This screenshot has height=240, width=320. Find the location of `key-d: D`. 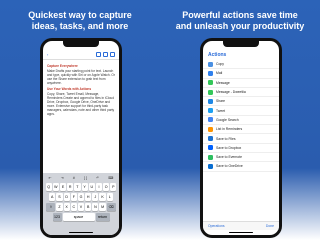

key-d: D is located at coordinates (66, 197).